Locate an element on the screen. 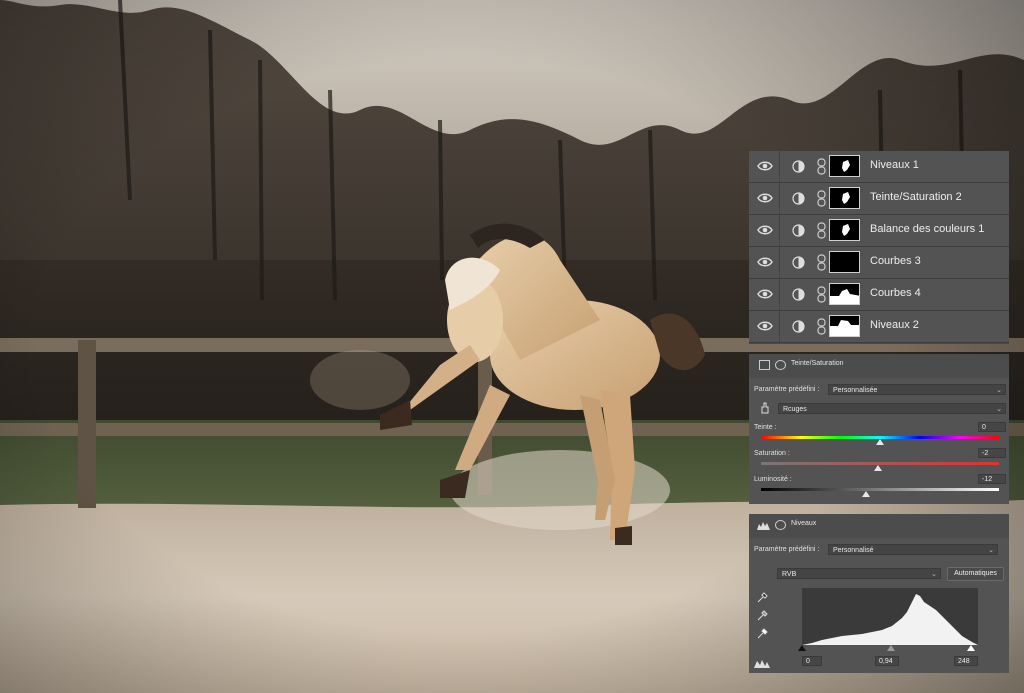 Image resolution: width=1024 pixels, height=693 pixels. layer-name: Niveaux 2 is located at coordinates (894, 325).